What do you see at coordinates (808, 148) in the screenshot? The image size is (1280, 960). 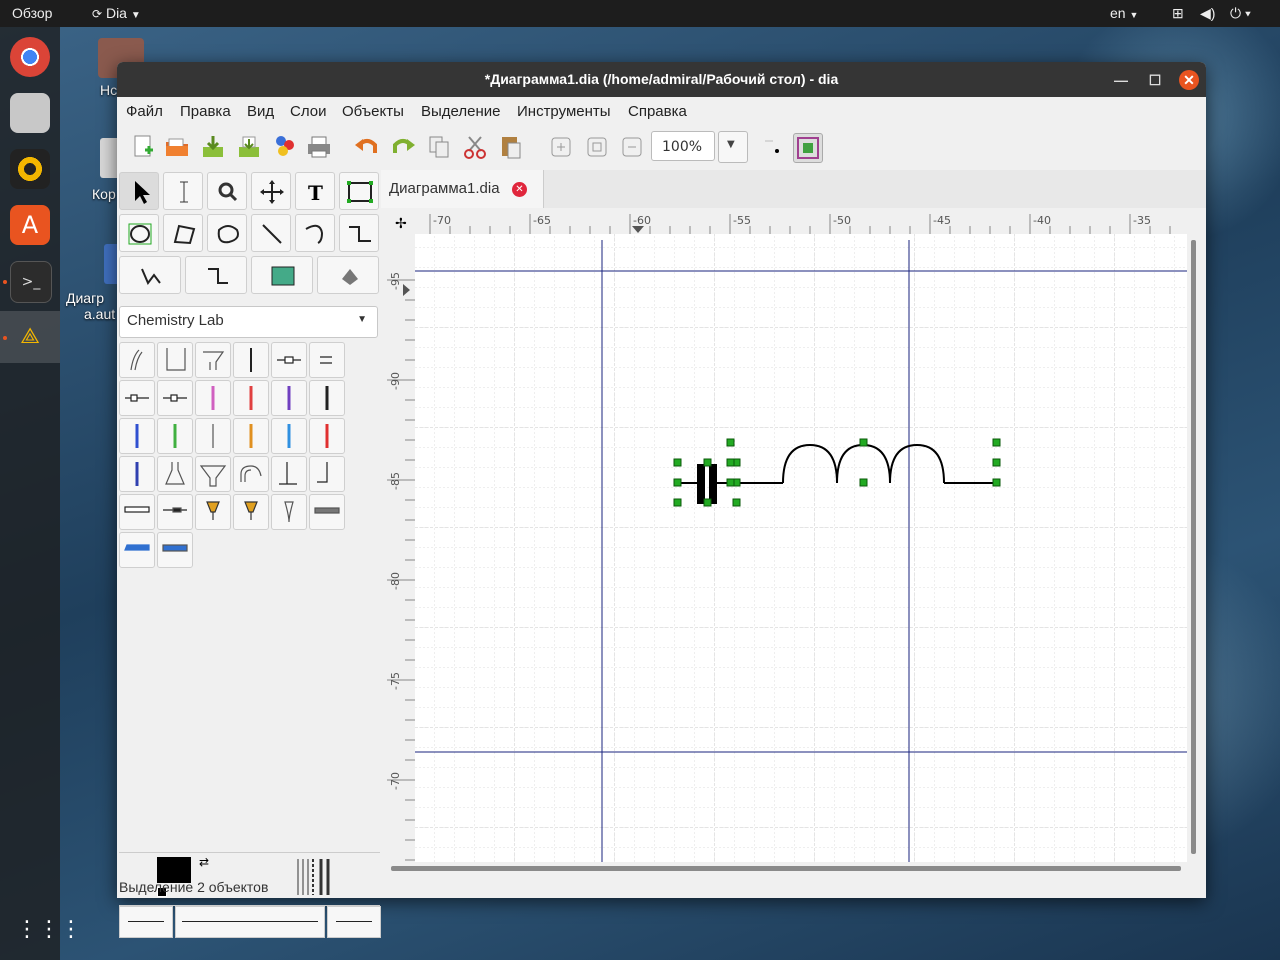 I see `snap-to-objects-icon` at bounding box center [808, 148].